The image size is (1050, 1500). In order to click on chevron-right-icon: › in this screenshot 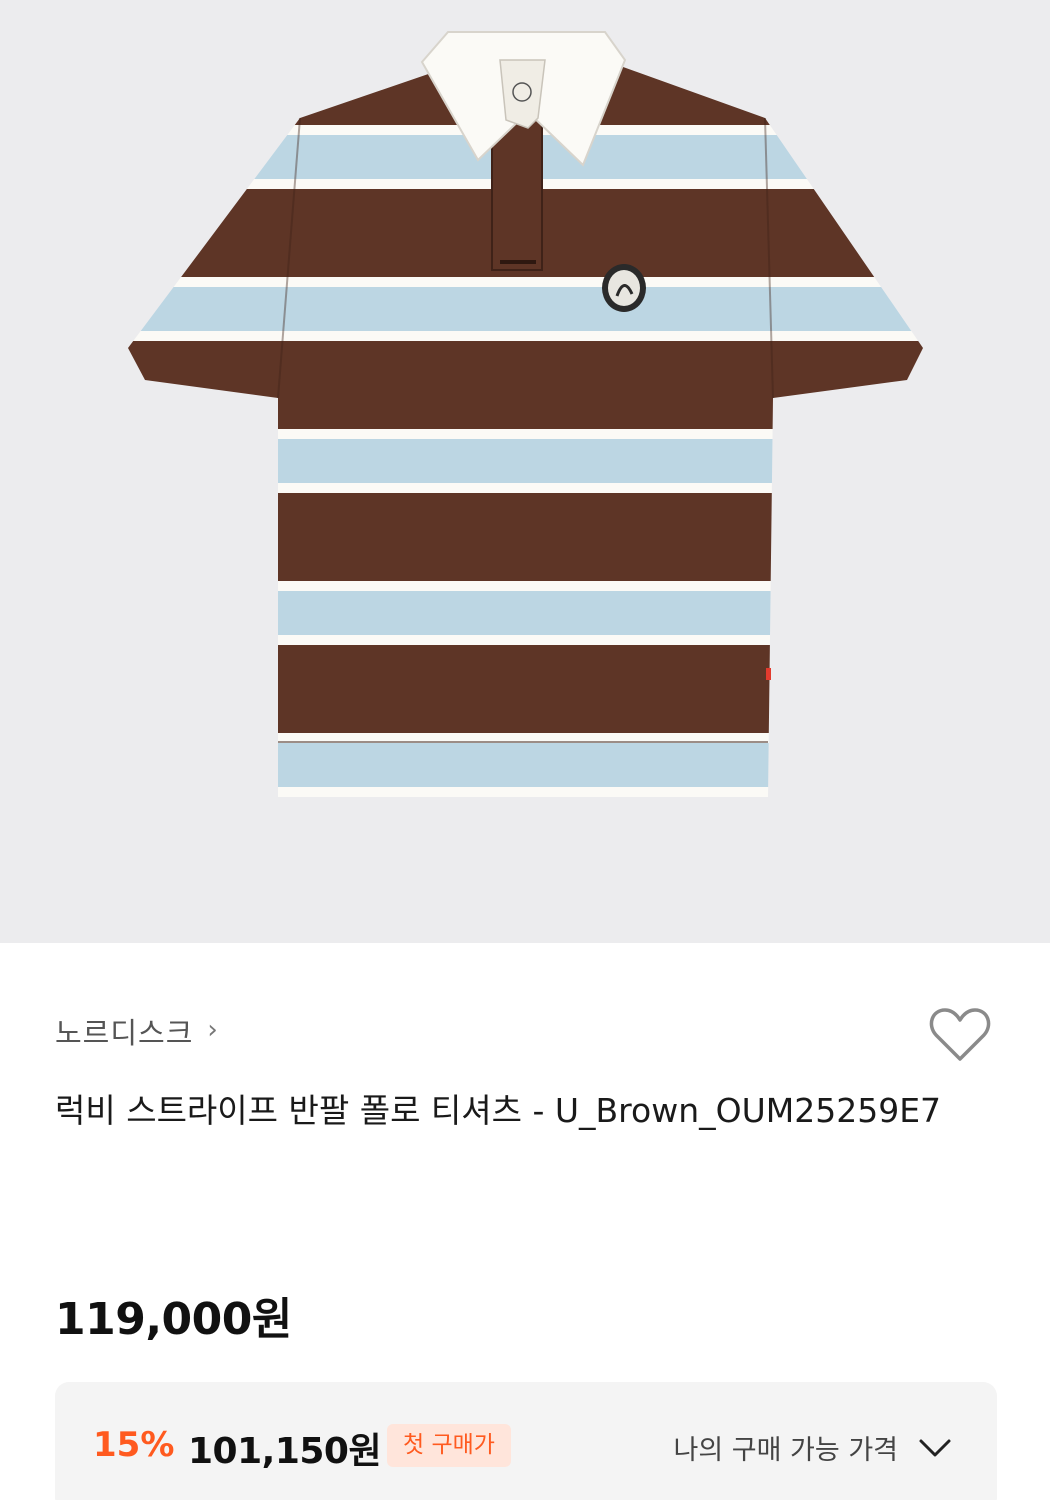, I will do `click(212, 1030)`.